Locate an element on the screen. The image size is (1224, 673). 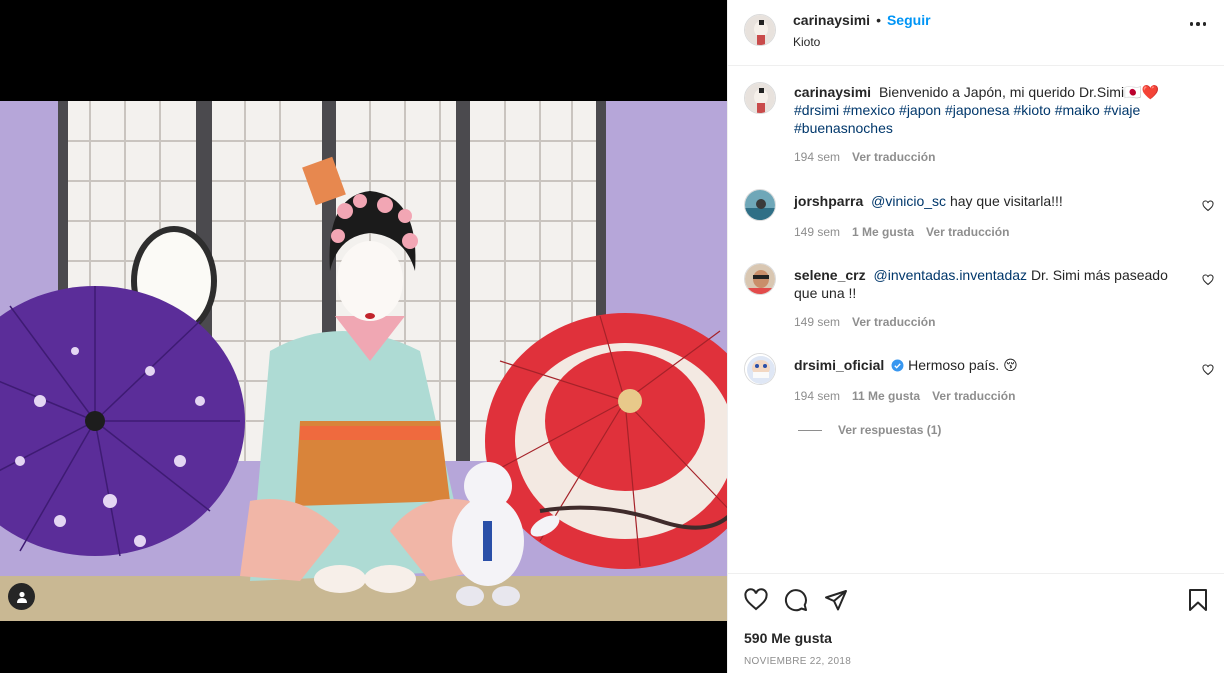
share-icon is located at coordinates (836, 600).